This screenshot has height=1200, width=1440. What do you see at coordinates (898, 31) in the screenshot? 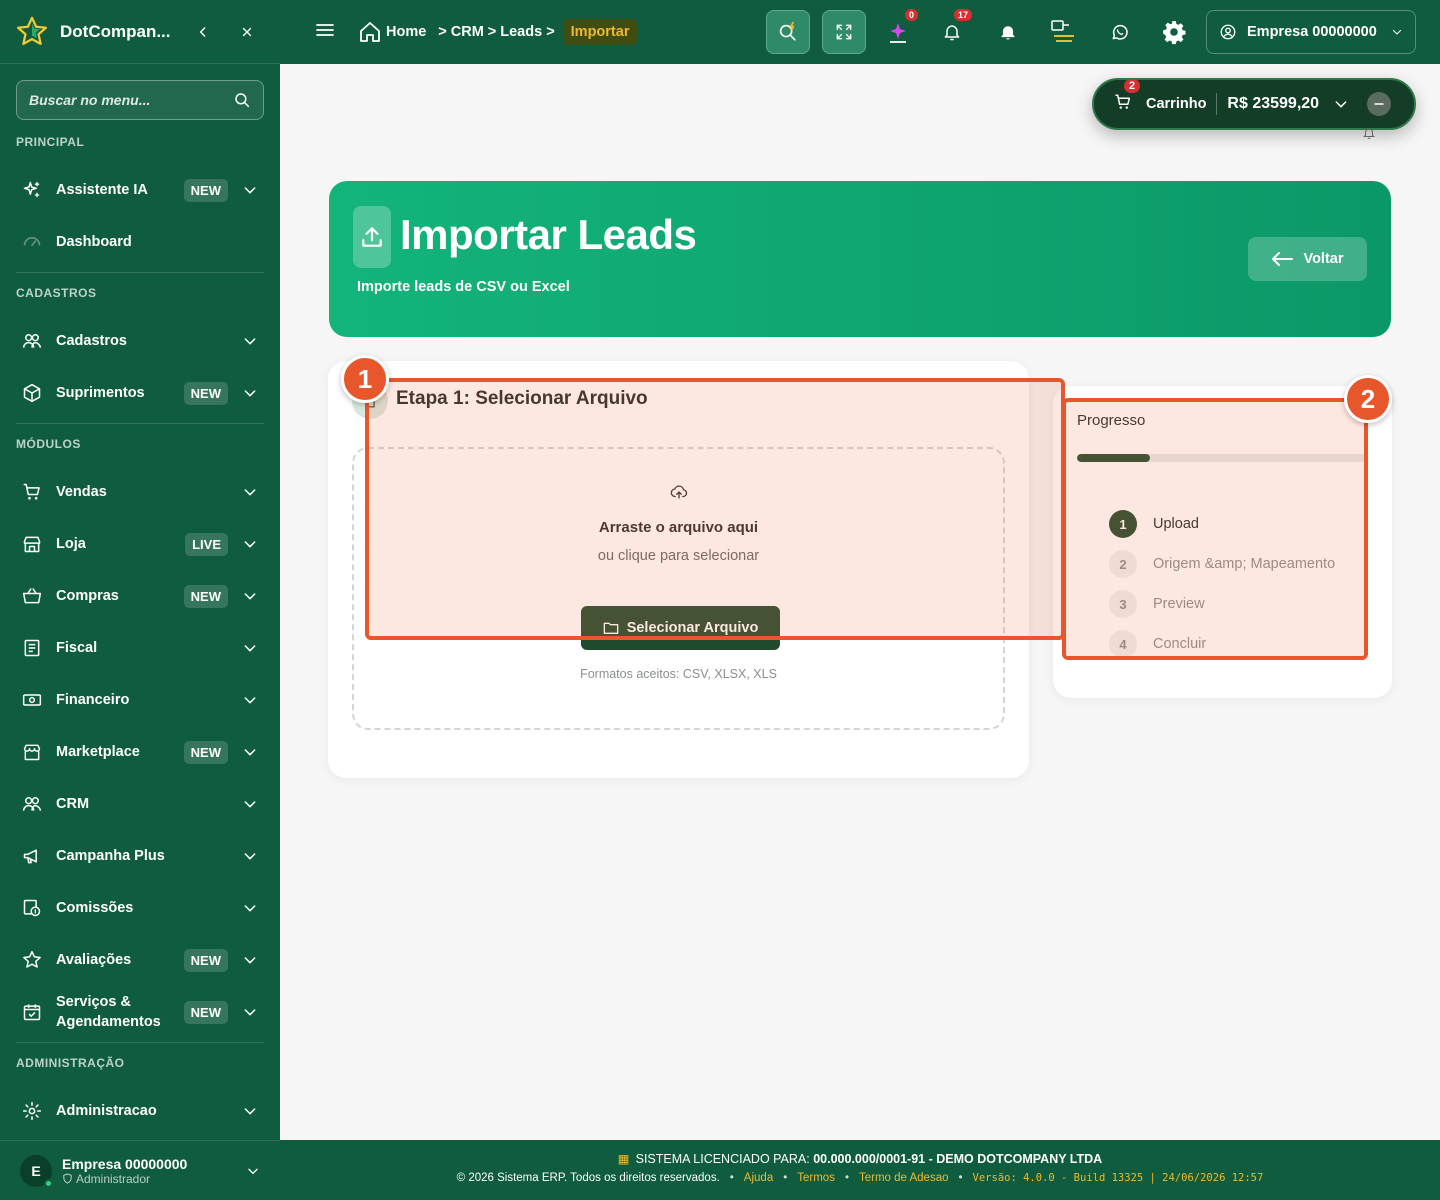
I see `ai-assistant-button: 0` at bounding box center [898, 31].